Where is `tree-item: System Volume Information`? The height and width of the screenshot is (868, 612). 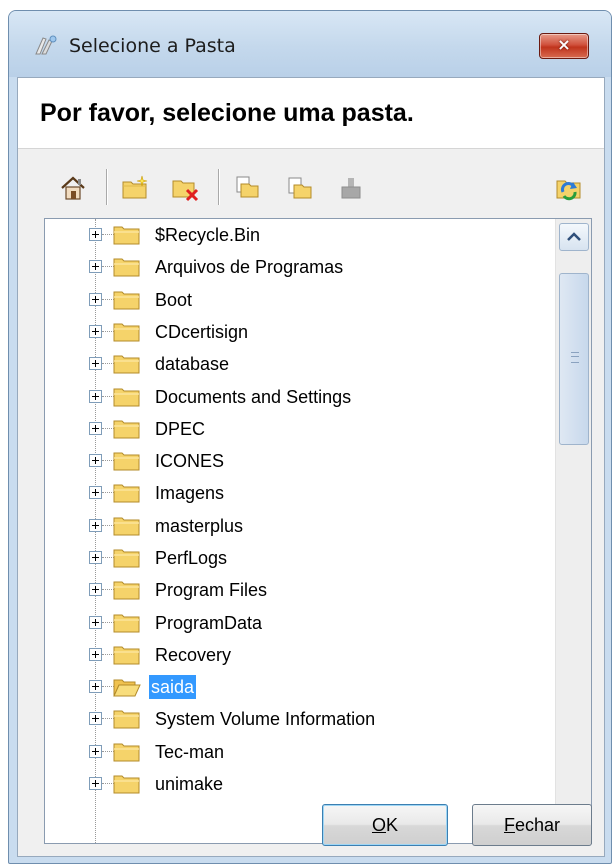 tree-item: System Volume Information is located at coordinates (300, 719).